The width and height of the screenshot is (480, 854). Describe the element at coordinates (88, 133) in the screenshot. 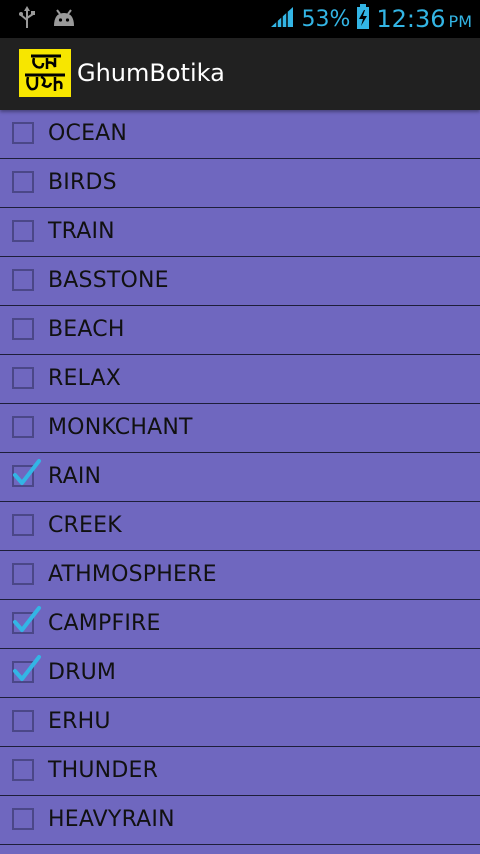

I see `list-item-label: OCEAN` at that location.